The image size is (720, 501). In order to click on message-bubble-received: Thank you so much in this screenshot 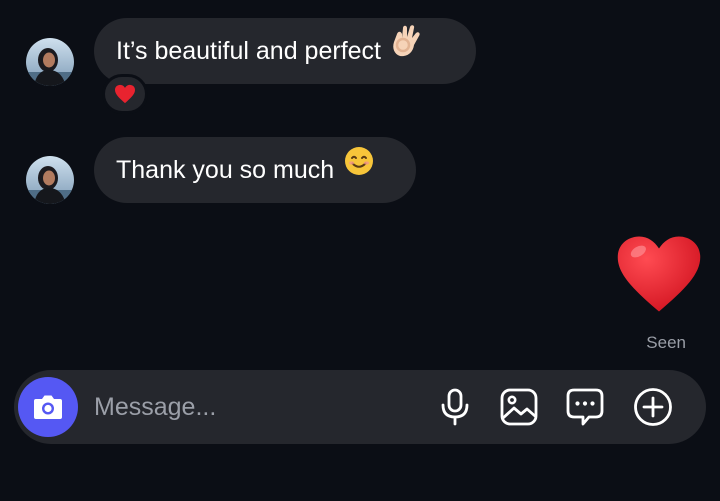, I will do `click(255, 170)`.